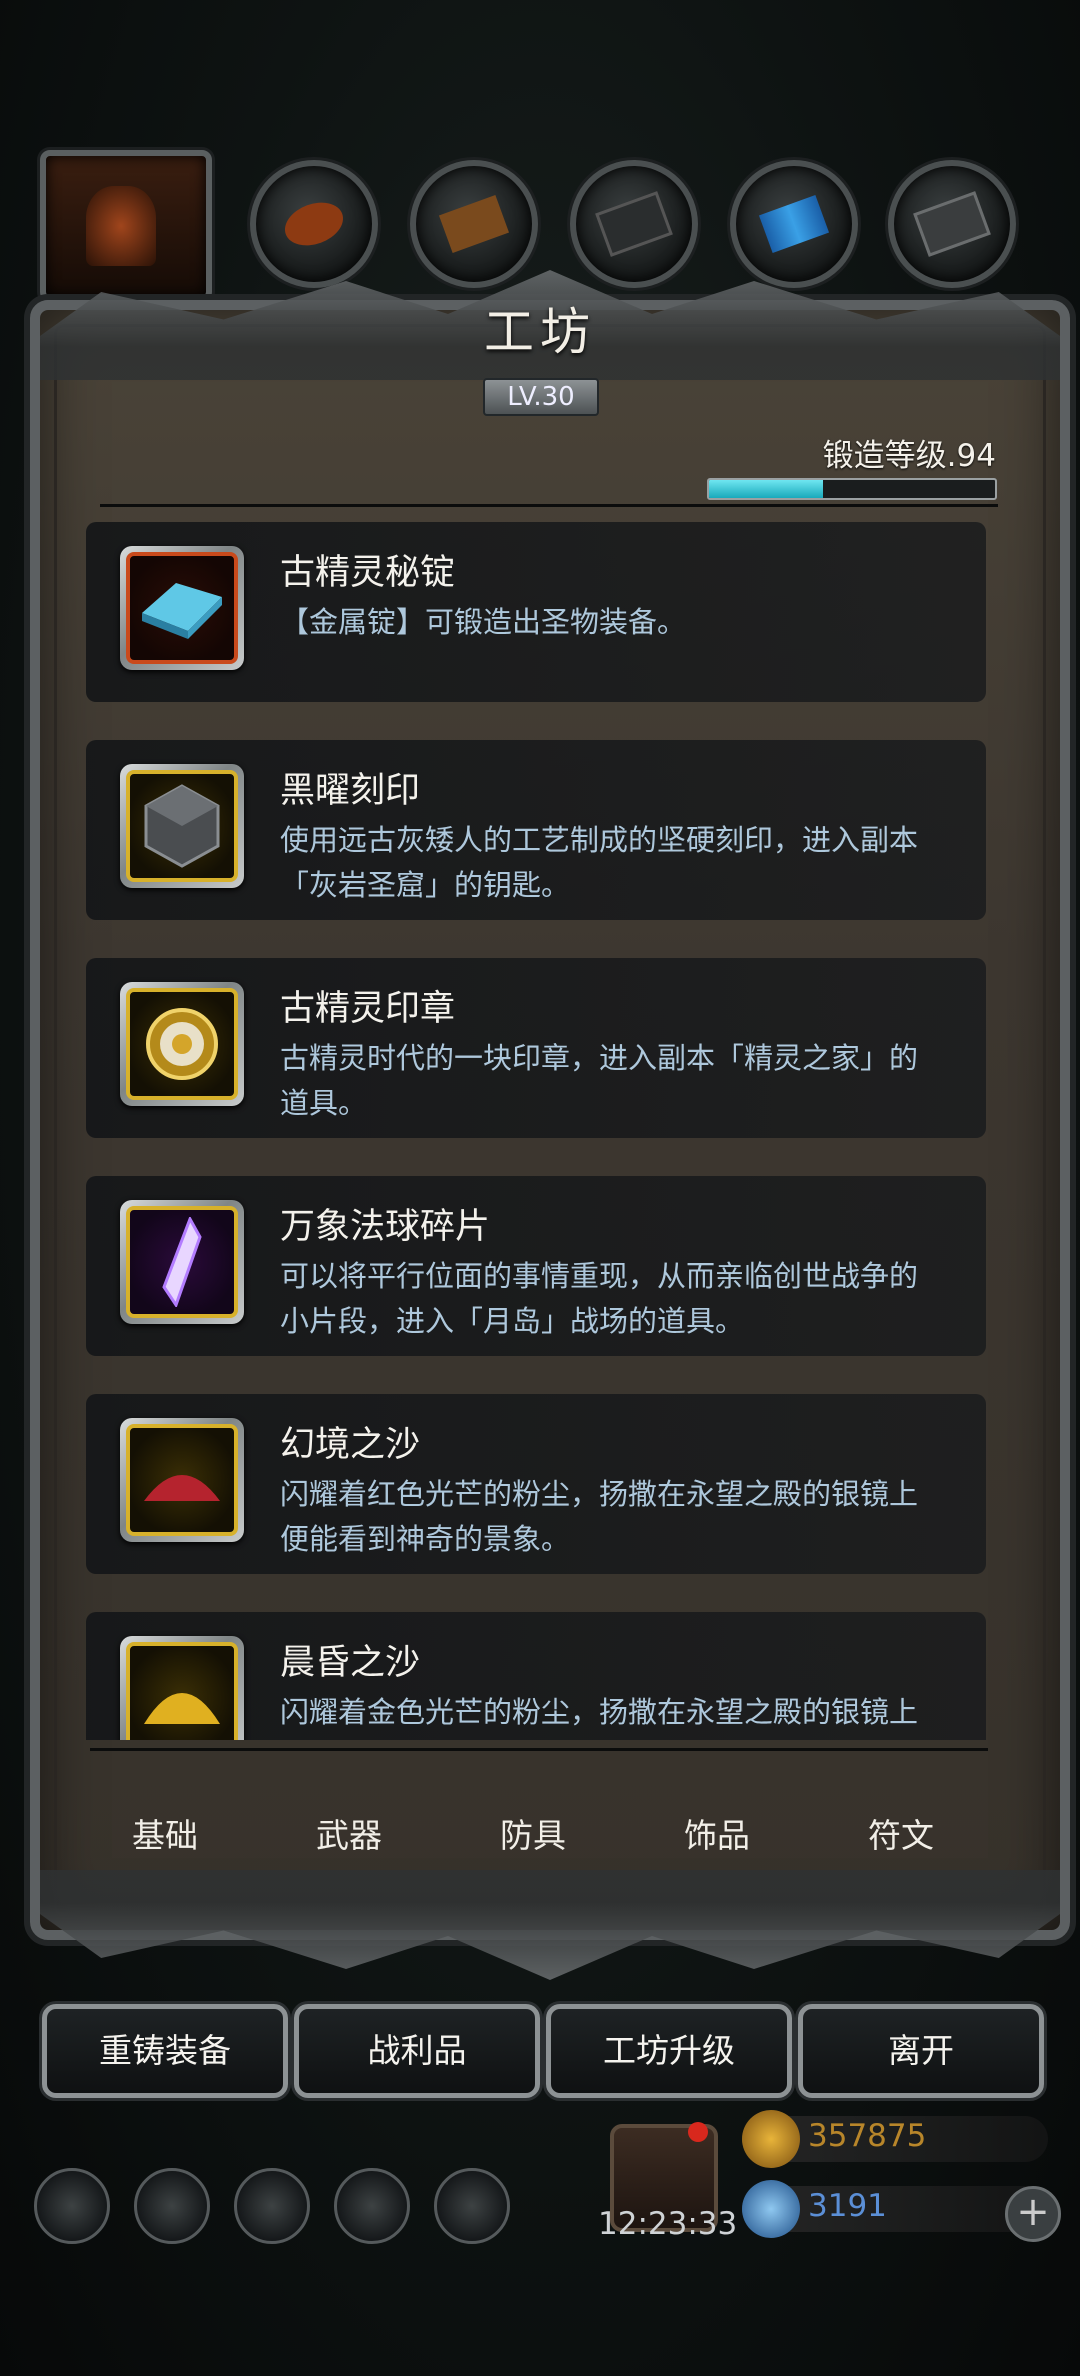  What do you see at coordinates (901, 1833) in the screenshot?
I see `tab-rune: 符文` at bounding box center [901, 1833].